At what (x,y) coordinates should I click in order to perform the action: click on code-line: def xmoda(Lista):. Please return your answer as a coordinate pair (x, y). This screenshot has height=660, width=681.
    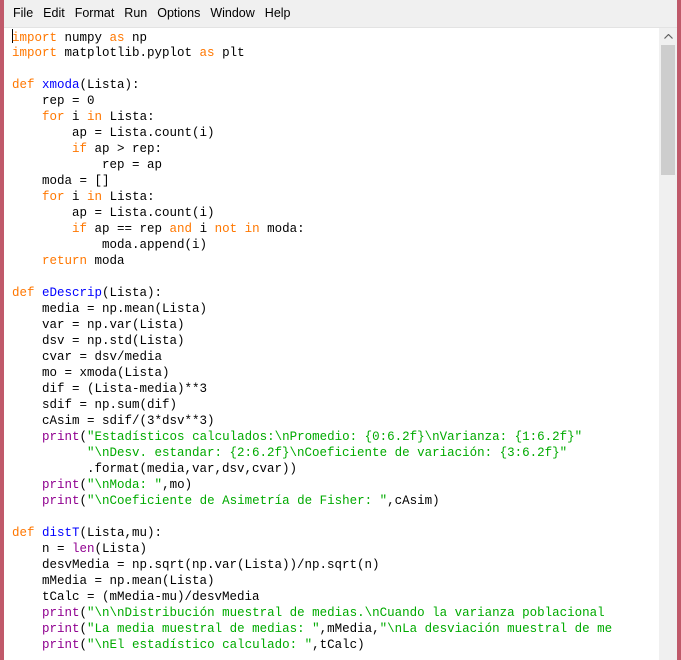
    Looking at the image, I should click on (312, 85).